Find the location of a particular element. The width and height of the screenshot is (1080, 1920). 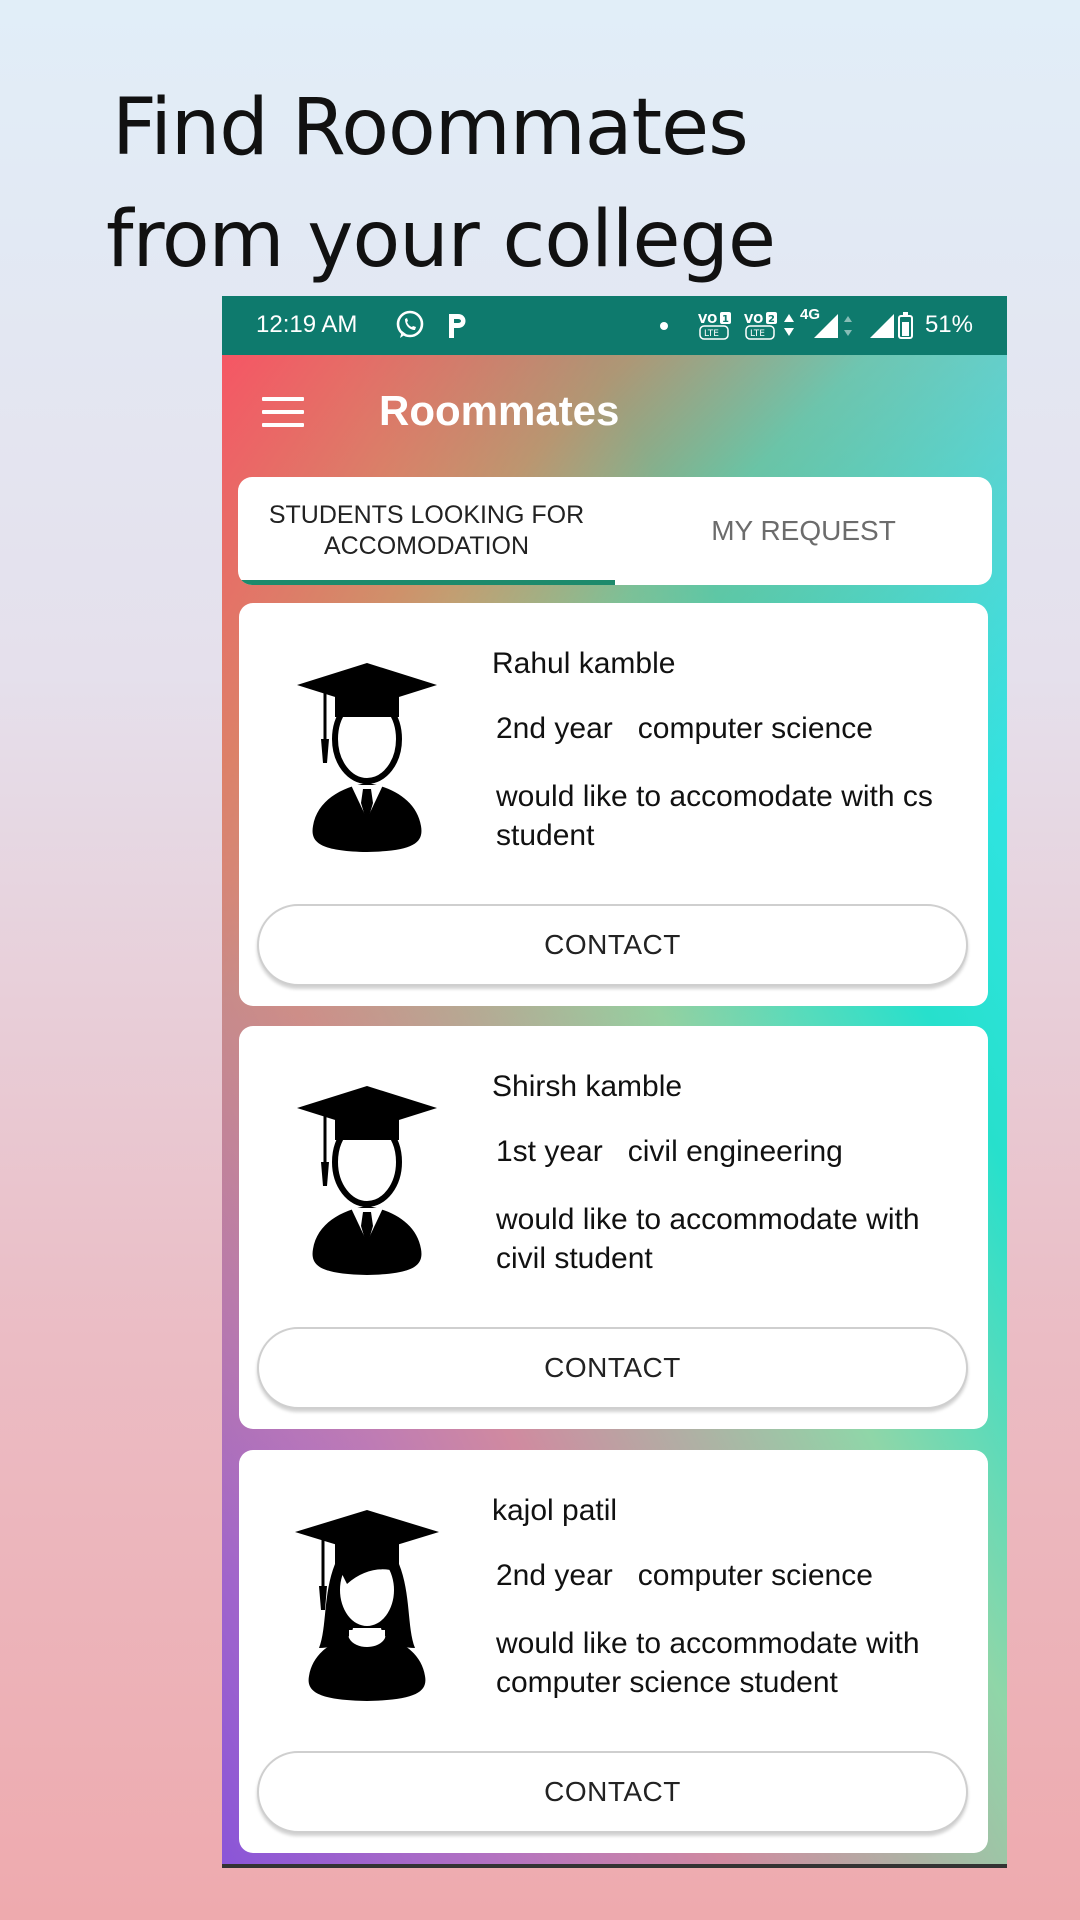

student-name: kajol patil is located at coordinates (555, 1510).